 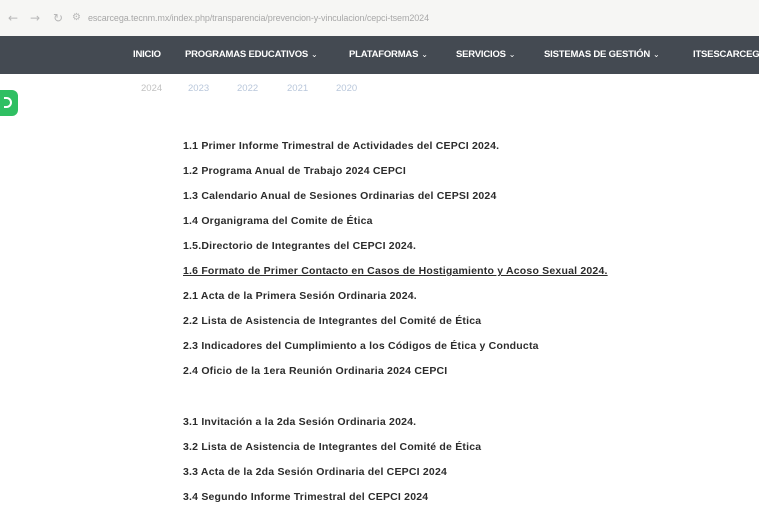 What do you see at coordinates (346, 89) in the screenshot?
I see `tab-2020: 2020` at bounding box center [346, 89].